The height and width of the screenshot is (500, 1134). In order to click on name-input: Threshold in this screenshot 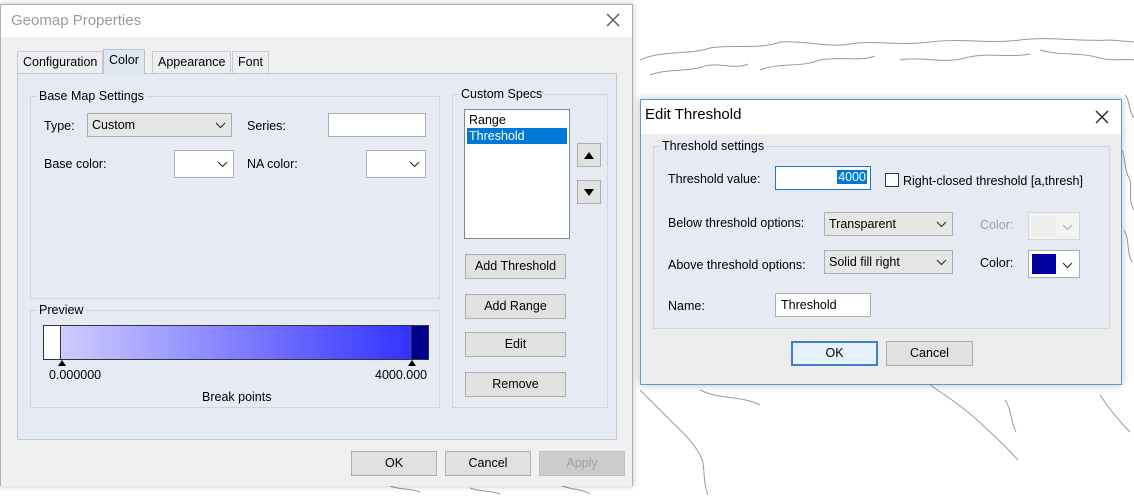, I will do `click(823, 305)`.